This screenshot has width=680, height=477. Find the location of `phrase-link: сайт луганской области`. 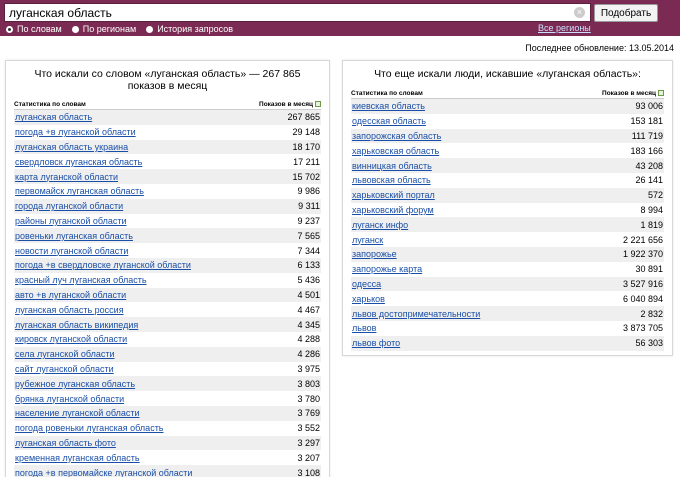

phrase-link: сайт луганской области is located at coordinates (64, 369).